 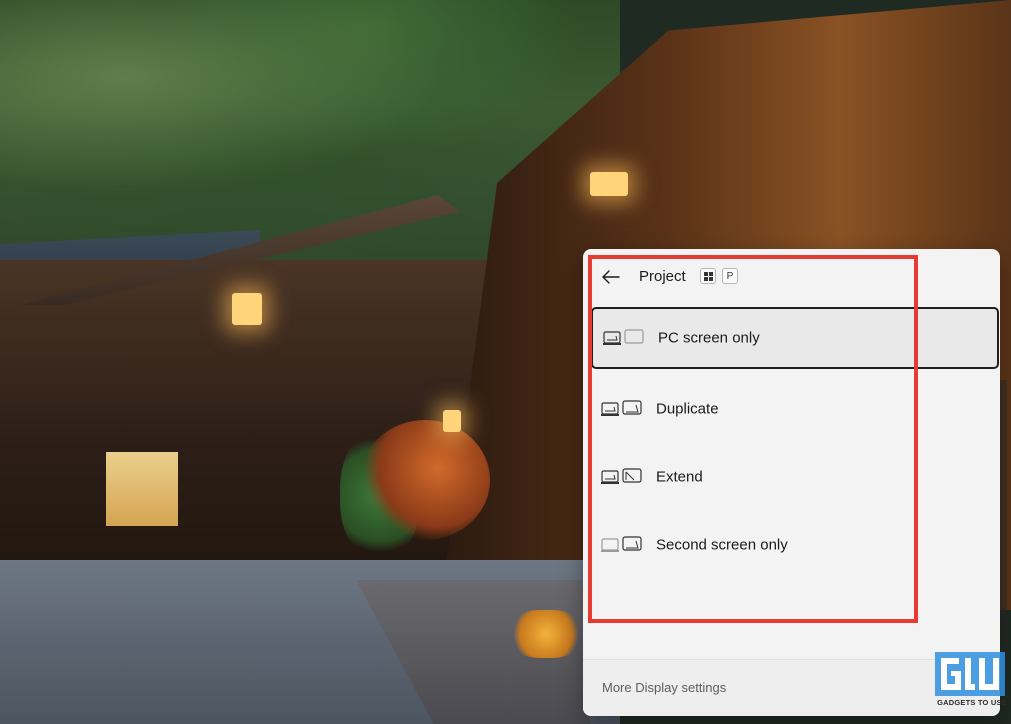 What do you see at coordinates (795, 409) in the screenshot?
I see `option-duplicate: Duplicate` at bounding box center [795, 409].